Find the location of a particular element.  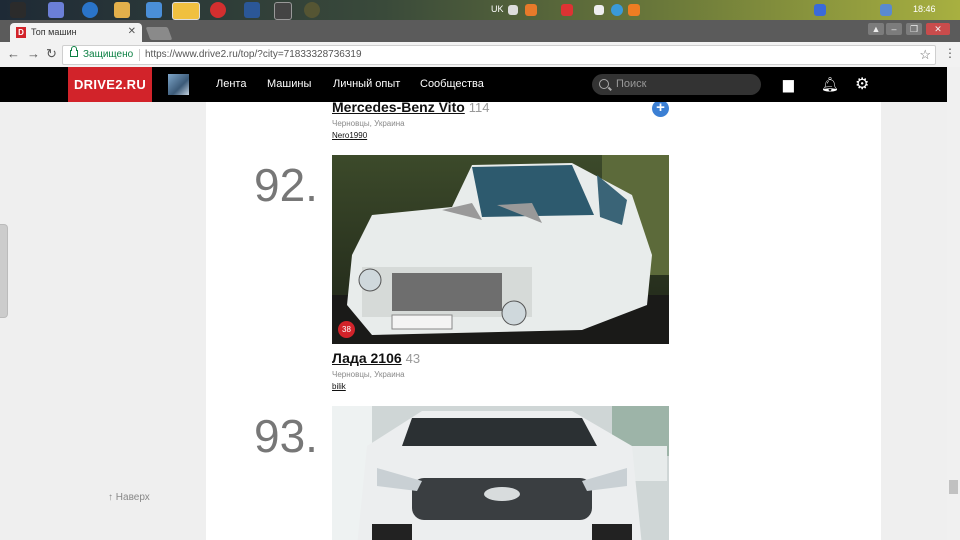

user-profile-button: ▲ is located at coordinates (876, 29).